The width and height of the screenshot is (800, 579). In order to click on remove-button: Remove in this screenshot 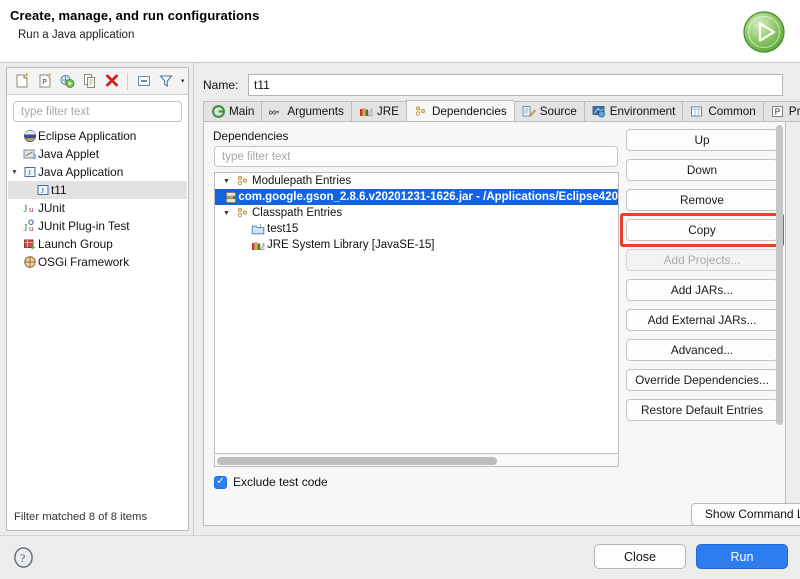, I will do `click(702, 200)`.